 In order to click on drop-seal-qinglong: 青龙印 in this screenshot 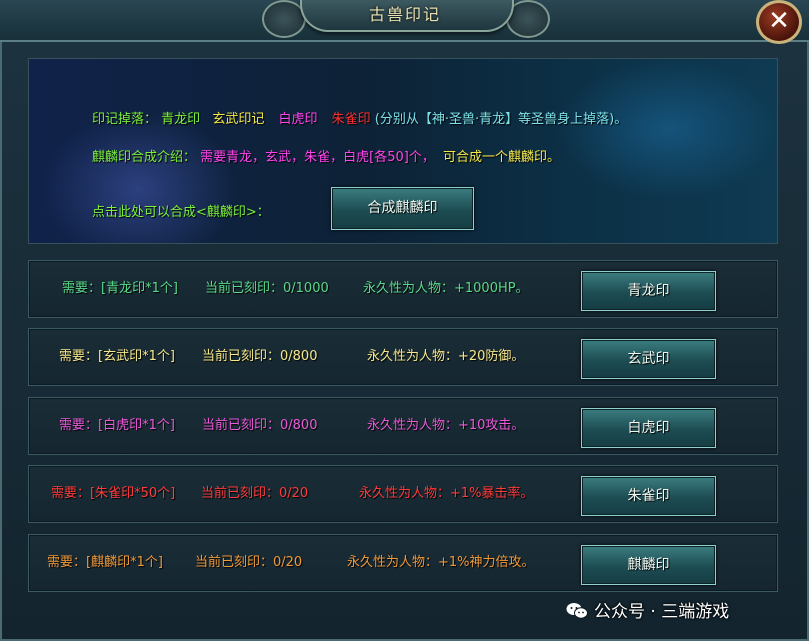, I will do `click(181, 119)`.